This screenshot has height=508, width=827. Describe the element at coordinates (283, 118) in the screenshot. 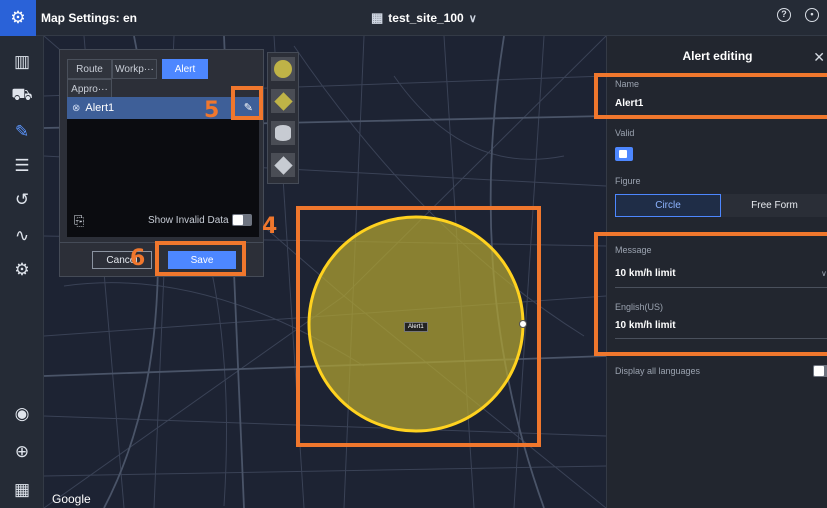

I see `shape-palette` at that location.